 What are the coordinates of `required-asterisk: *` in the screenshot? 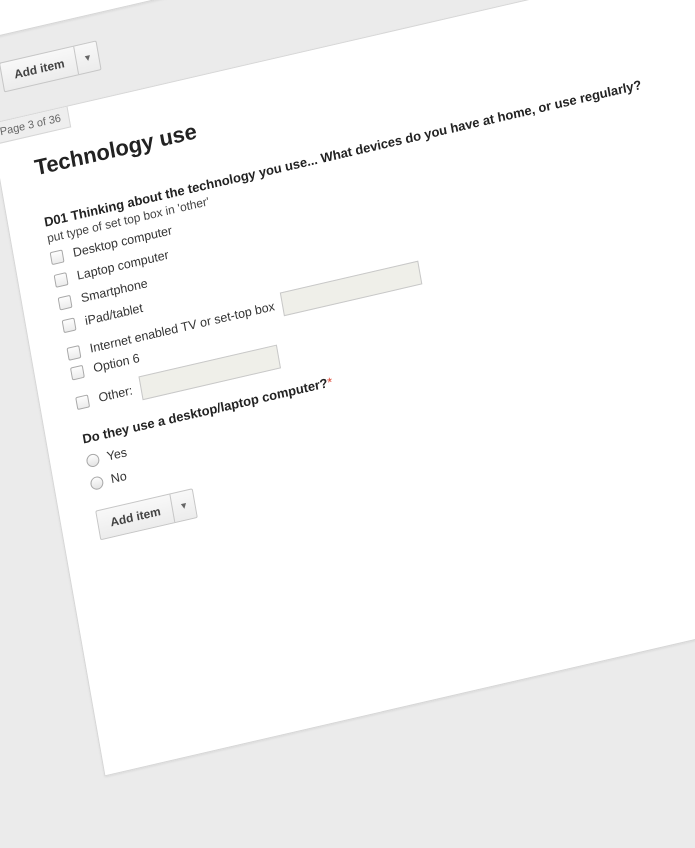 It's located at (330, 382).